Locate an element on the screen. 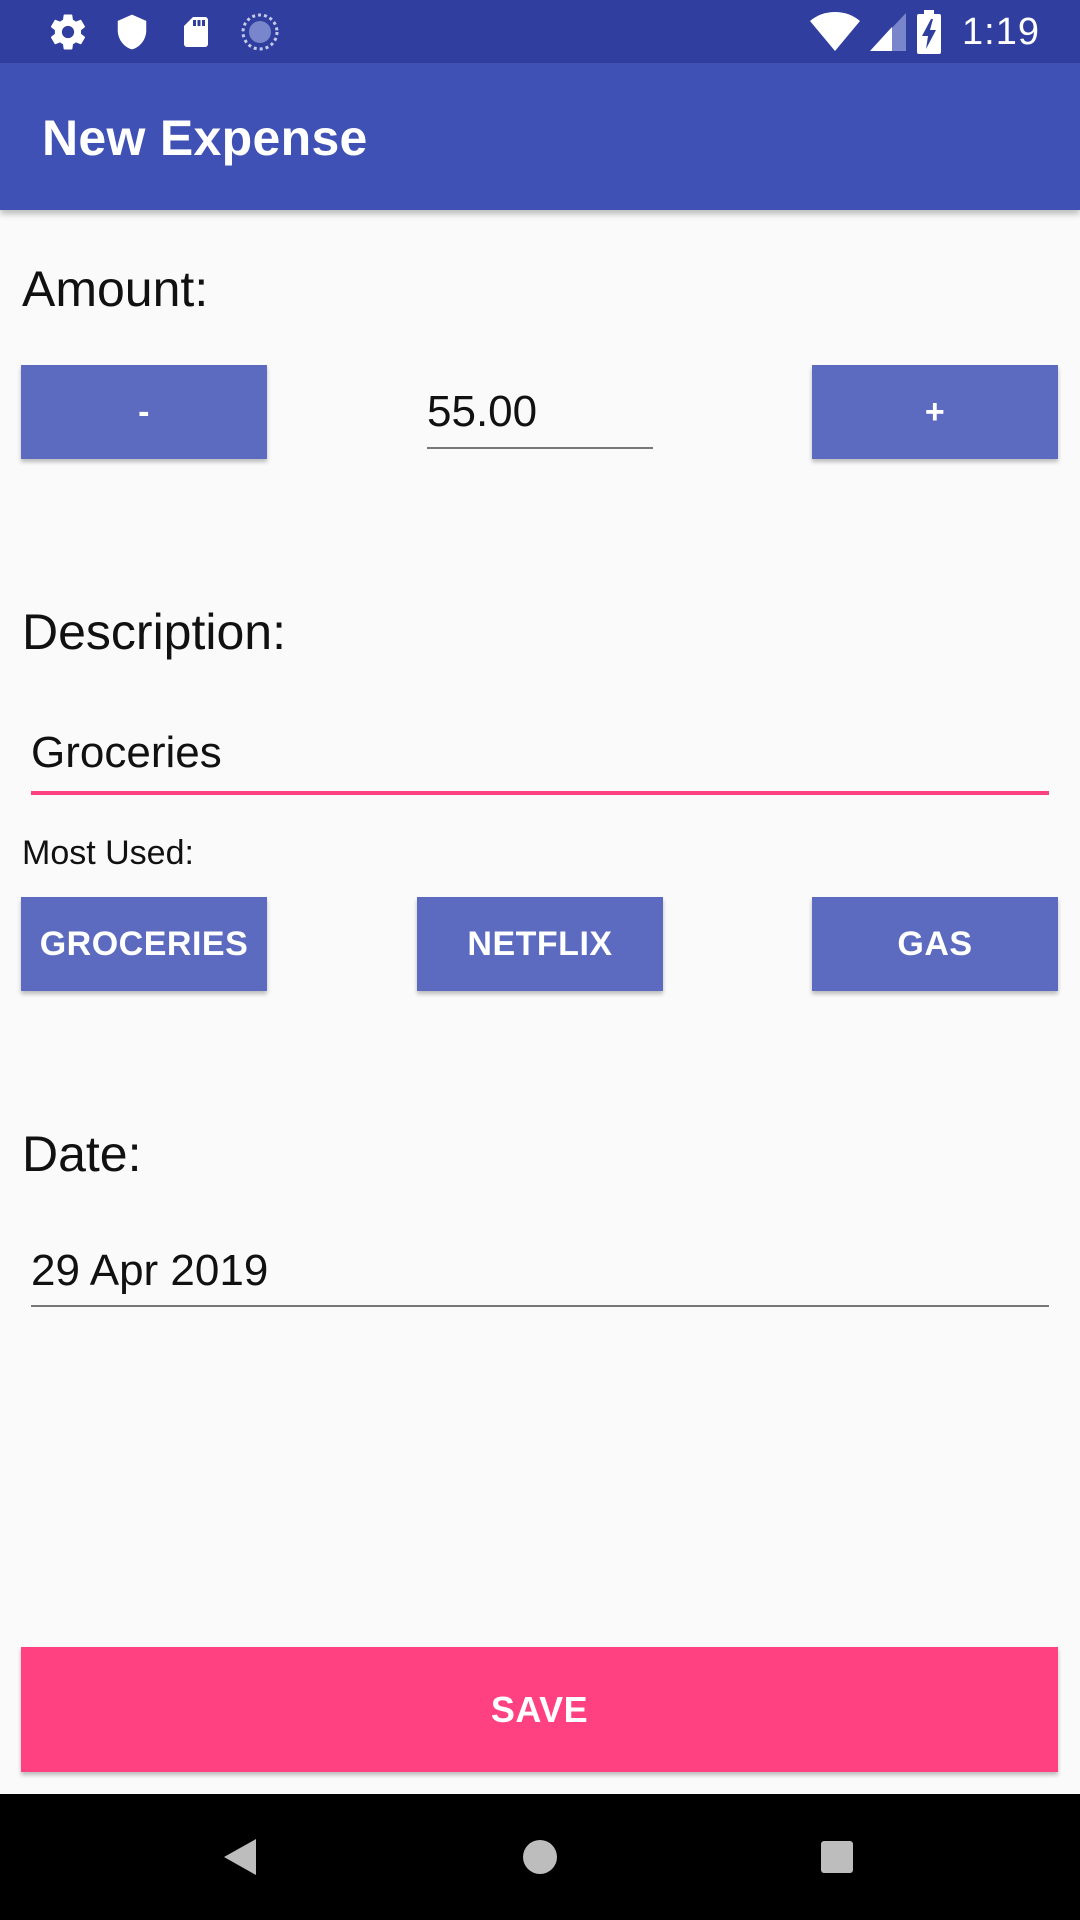 Image resolution: width=1080 pixels, height=1920 pixels. signal-icon is located at coordinates (888, 32).